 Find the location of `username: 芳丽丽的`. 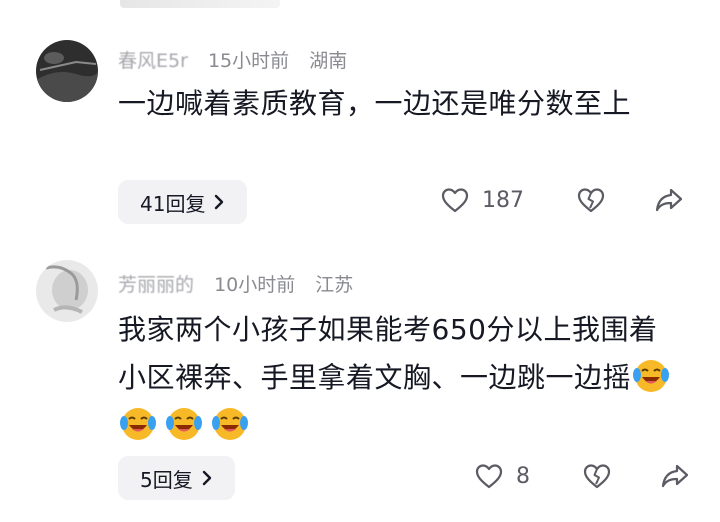

username: 芳丽丽的 is located at coordinates (156, 285).